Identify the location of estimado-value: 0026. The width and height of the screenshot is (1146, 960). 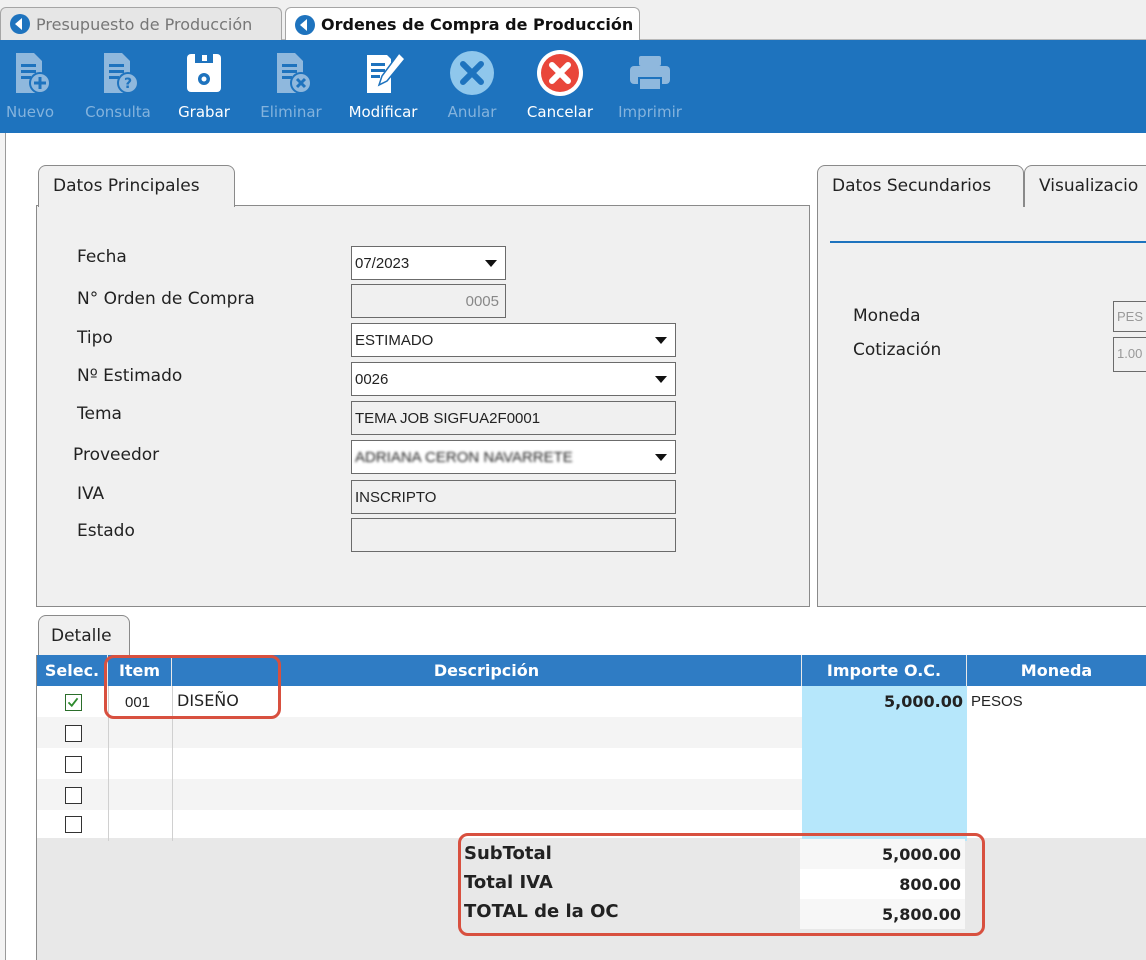
(372, 379).